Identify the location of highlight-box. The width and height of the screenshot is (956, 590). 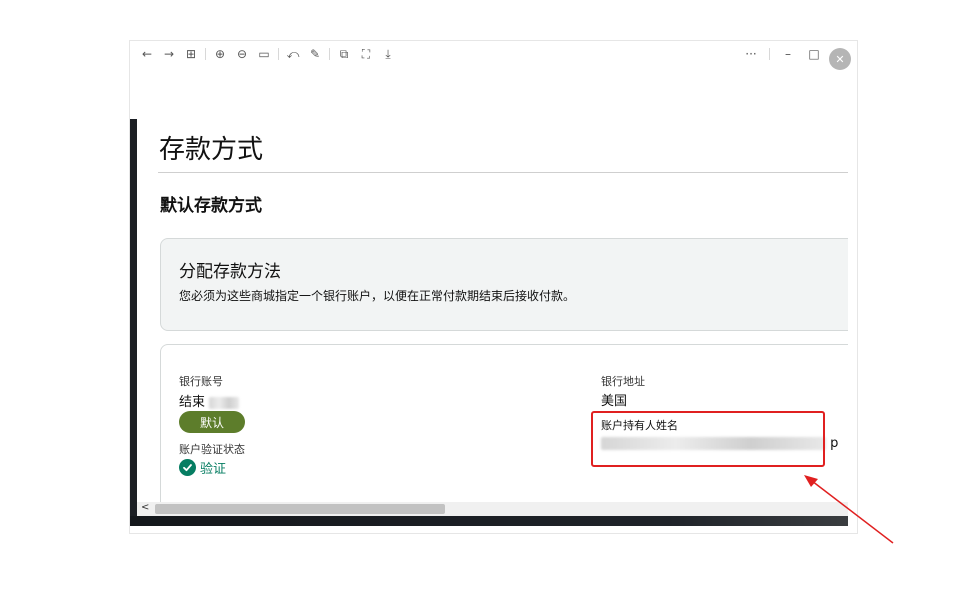
(708, 439).